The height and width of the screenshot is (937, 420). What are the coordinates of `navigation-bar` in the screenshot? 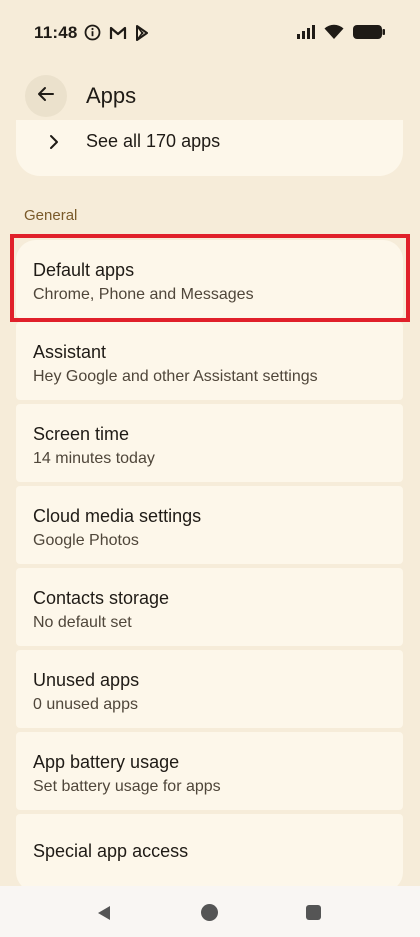 It's located at (210, 911).